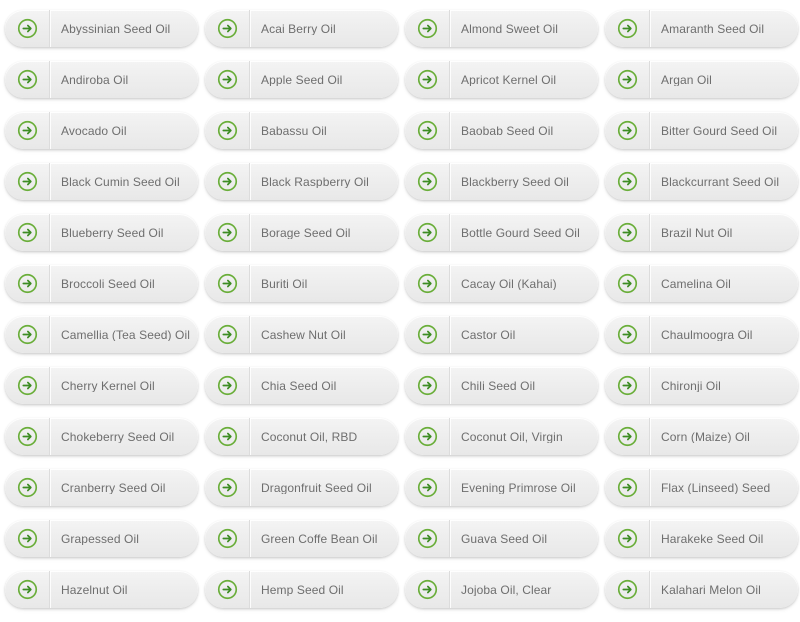 This screenshot has width=800, height=622. What do you see at coordinates (319, 538) in the screenshot?
I see `oil-button-label: Green Coffe Bean Oil` at bounding box center [319, 538].